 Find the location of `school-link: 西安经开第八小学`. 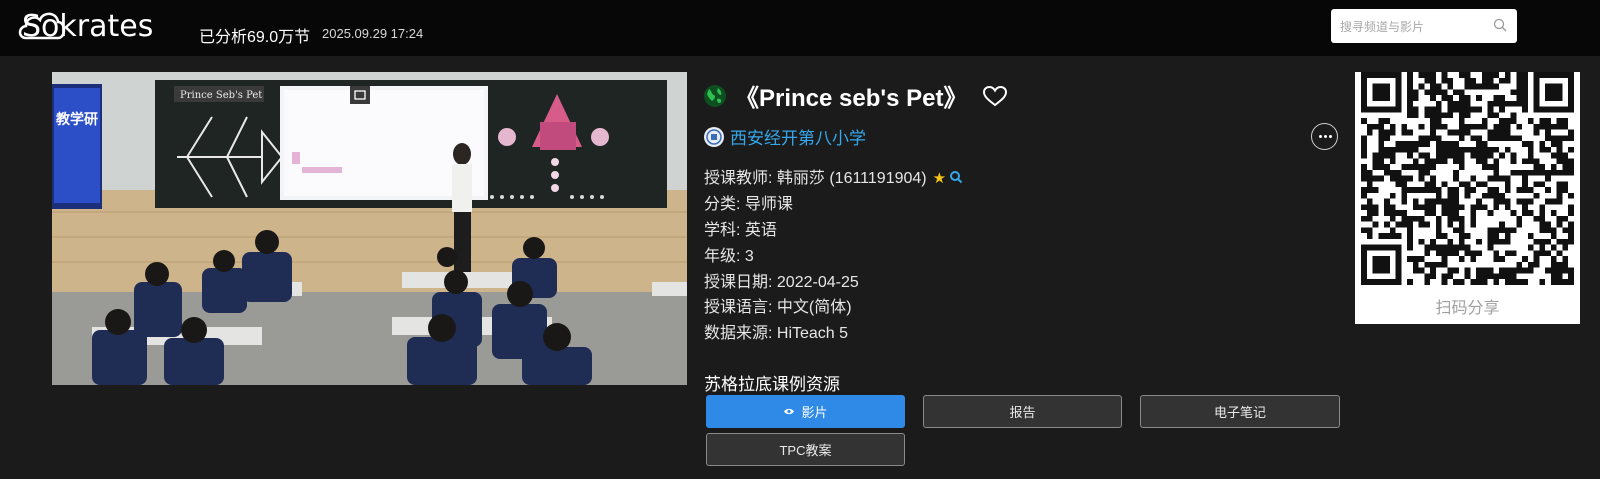

school-link: 西安经开第八小学 is located at coordinates (798, 136).